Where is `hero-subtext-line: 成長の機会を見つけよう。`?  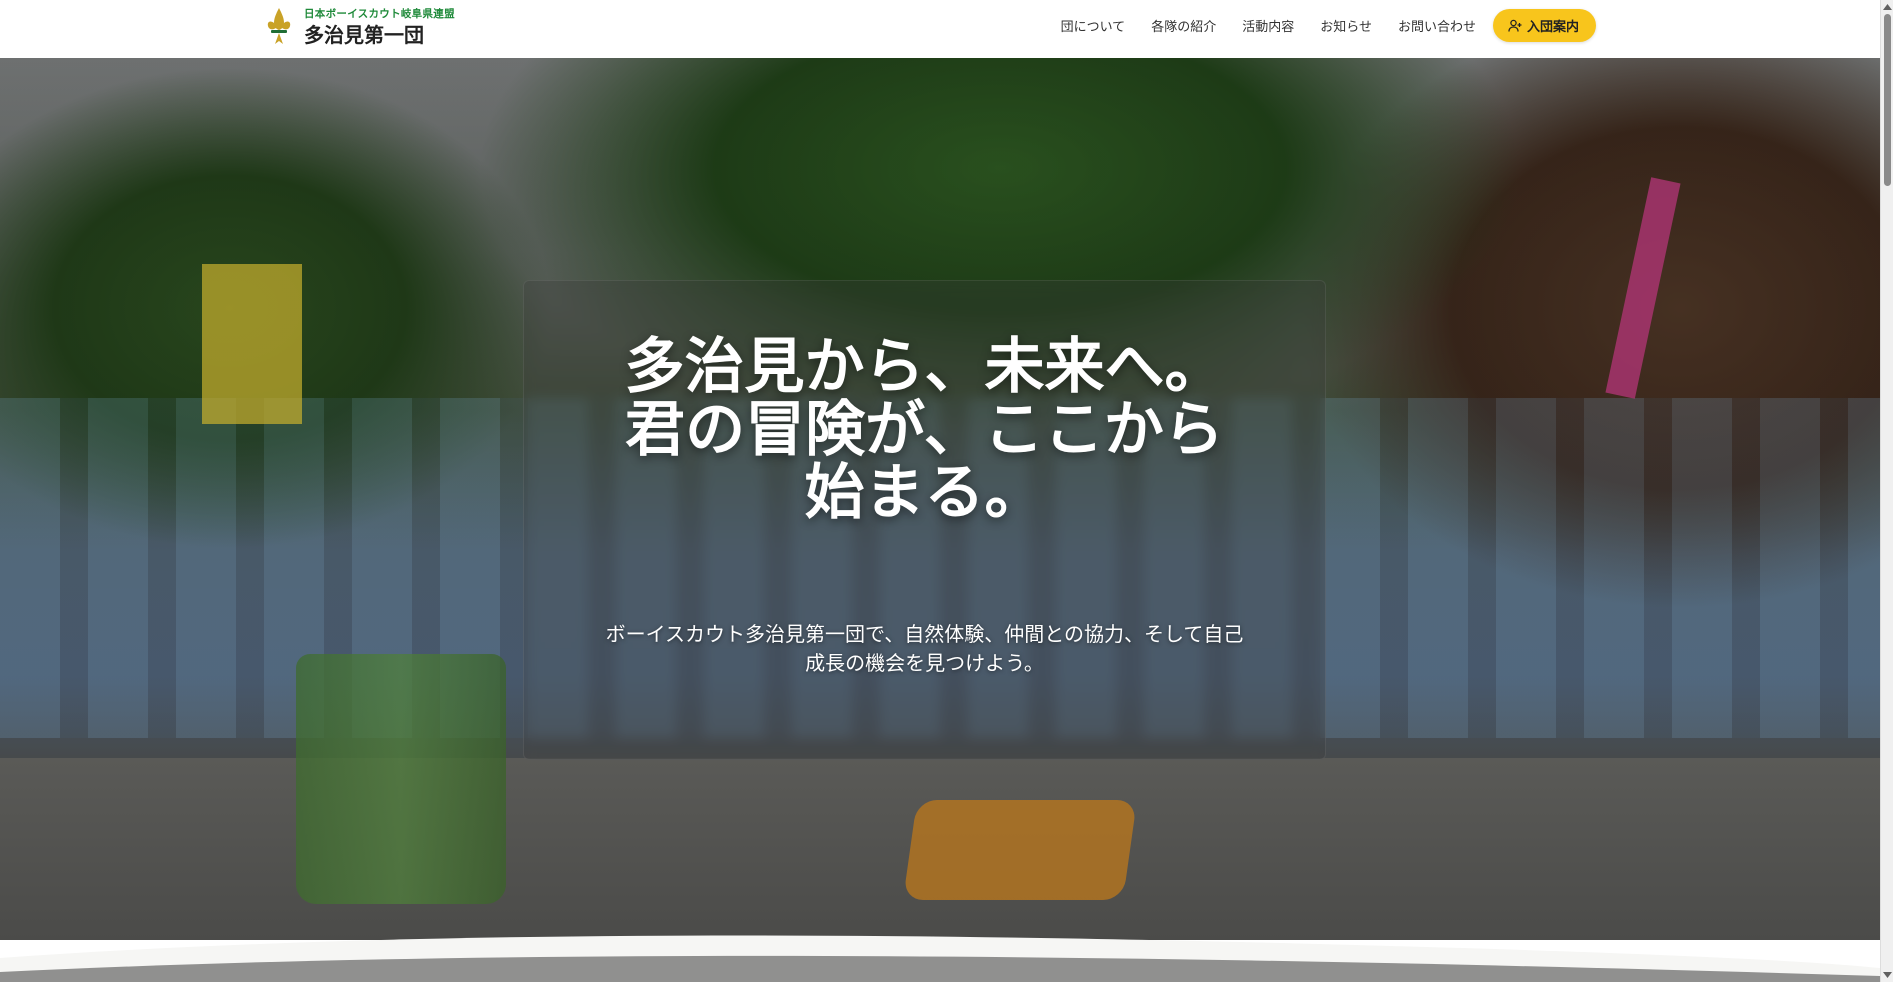
hero-subtext-line: 成長の機会を見つけよう。 is located at coordinates (924, 663).